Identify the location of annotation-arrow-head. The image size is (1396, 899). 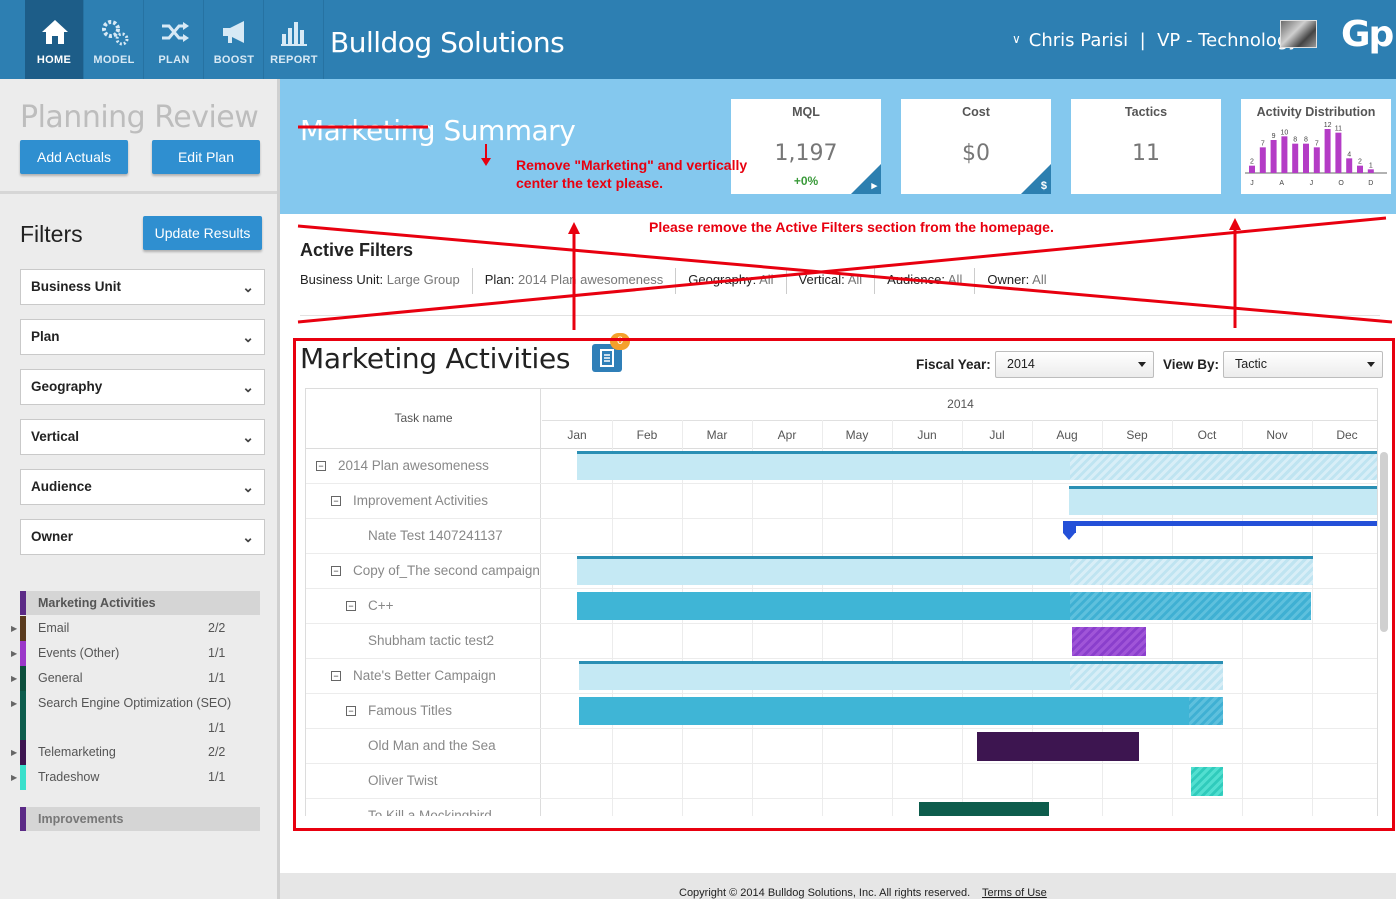
(574, 228).